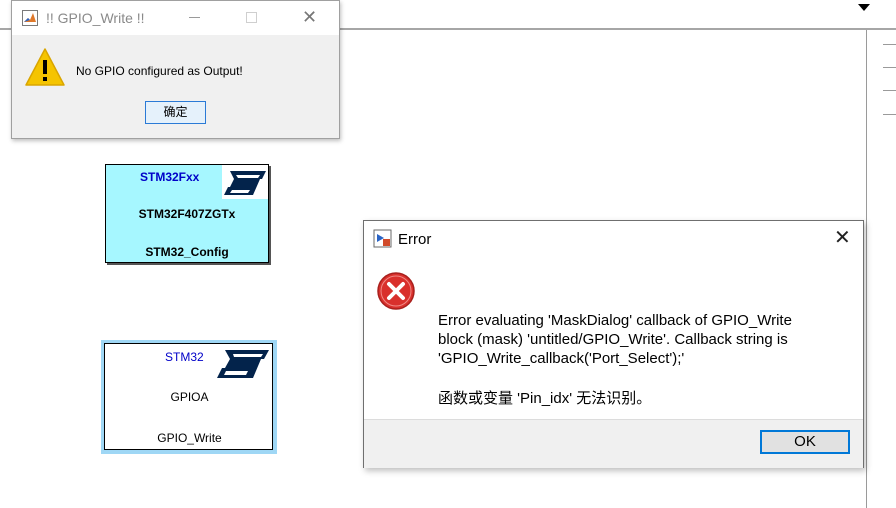 This screenshot has height=508, width=896. I want to click on ok-button: OK, so click(805, 442).